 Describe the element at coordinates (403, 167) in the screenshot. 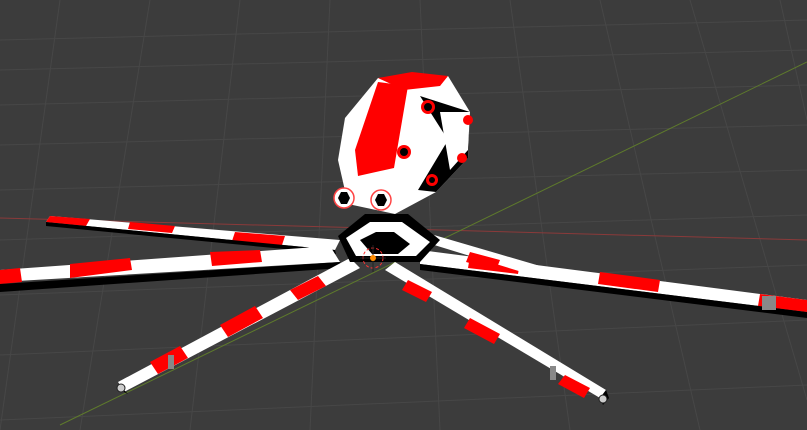

I see `octopus-body` at that location.